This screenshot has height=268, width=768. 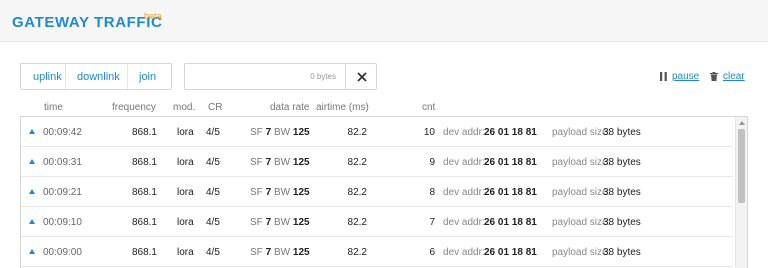 I want to click on clear-filter-button, so click(x=361, y=76).